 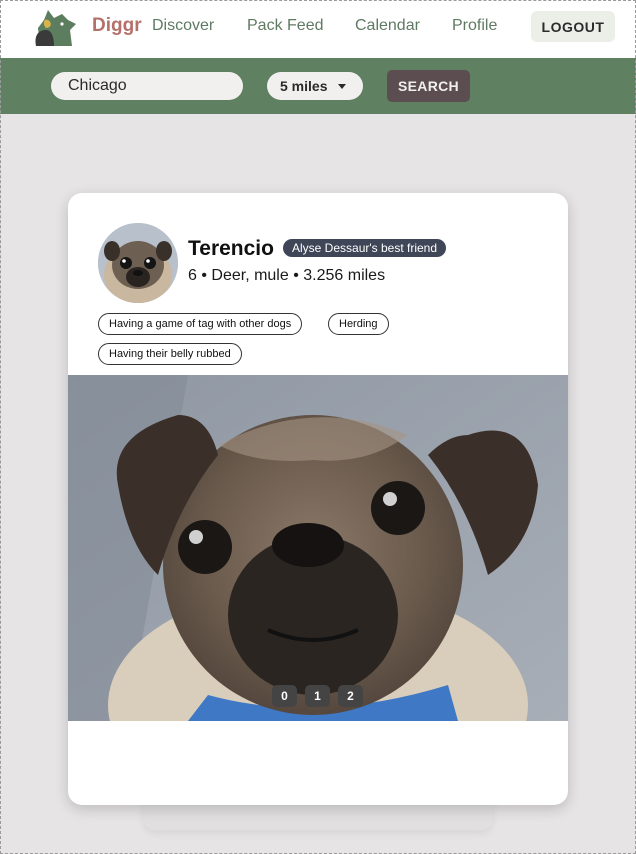 I want to click on photo-pager-button: 0, so click(x=284, y=696).